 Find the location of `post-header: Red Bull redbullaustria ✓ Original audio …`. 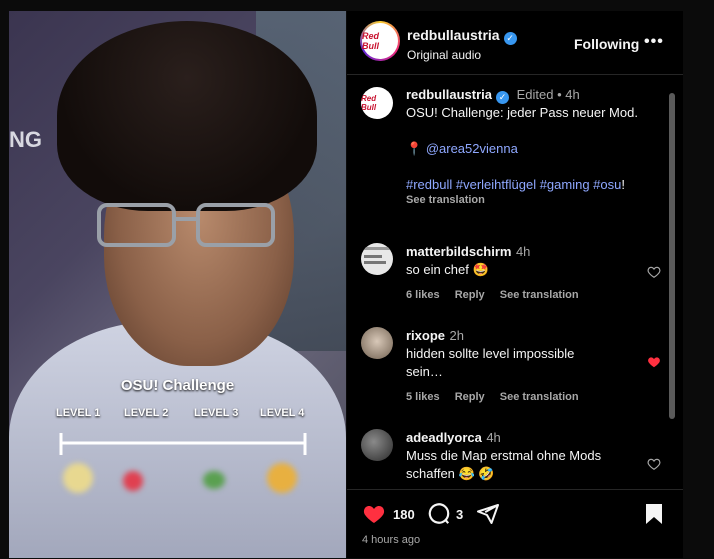

post-header: Red Bull redbullaustria ✓ Original audio … is located at coordinates (515, 43).